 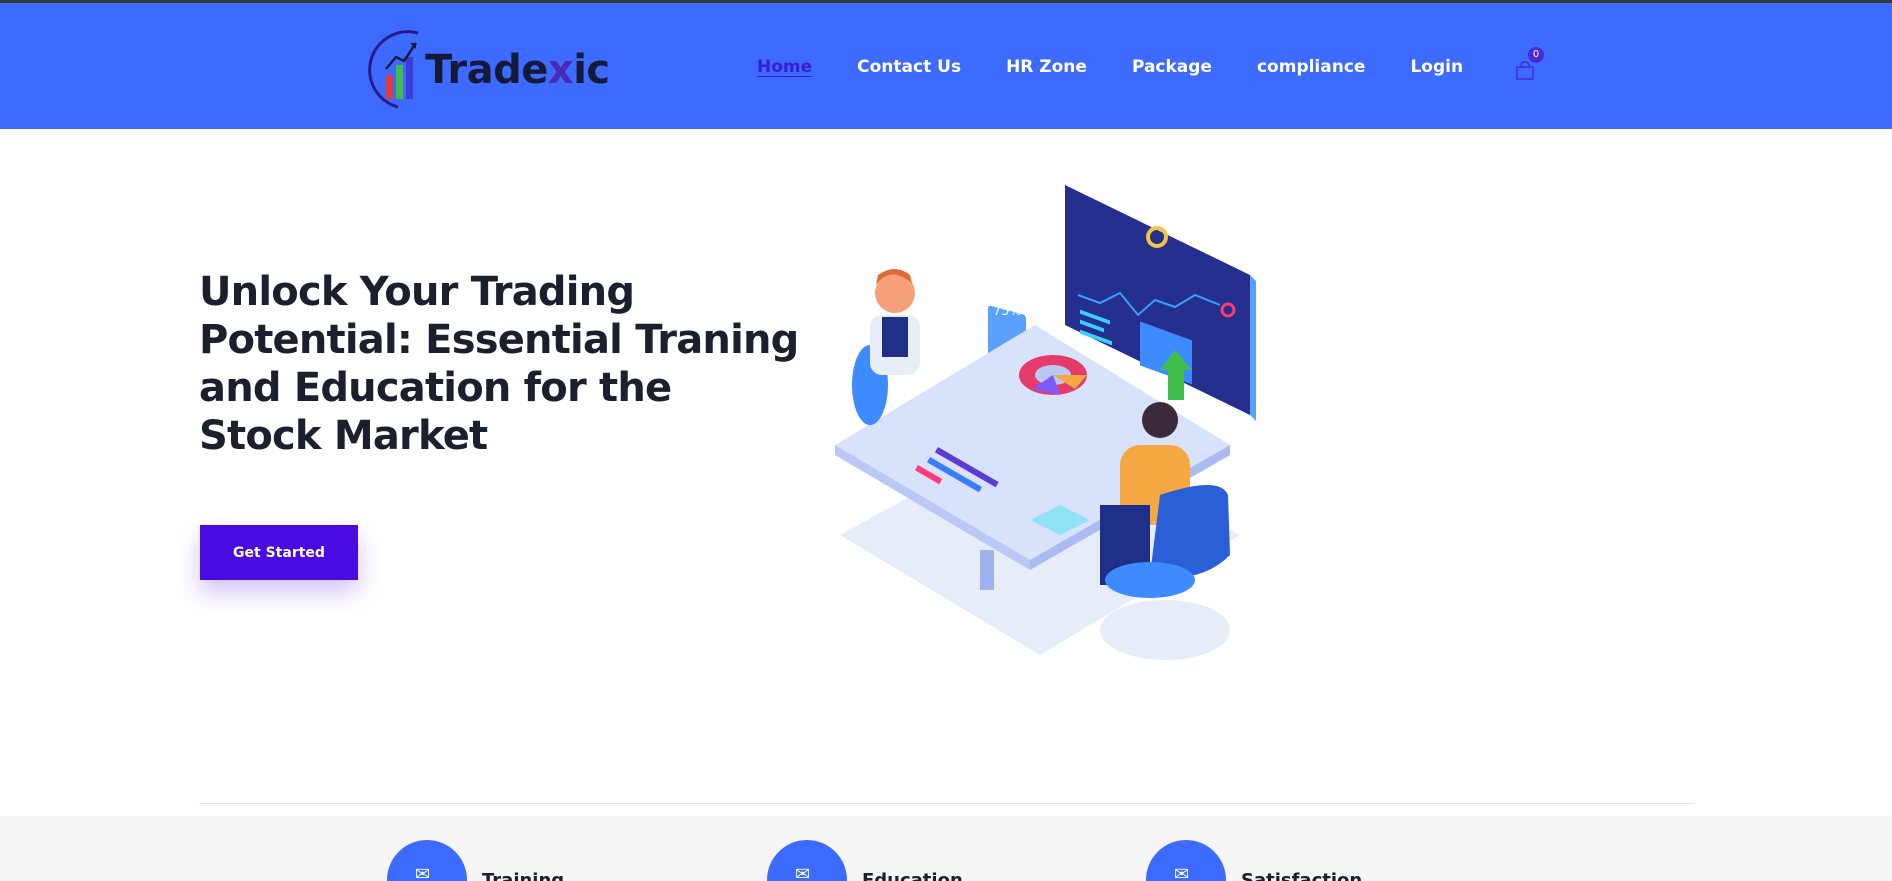 I want to click on chair-shadow, so click(x=1165, y=630).